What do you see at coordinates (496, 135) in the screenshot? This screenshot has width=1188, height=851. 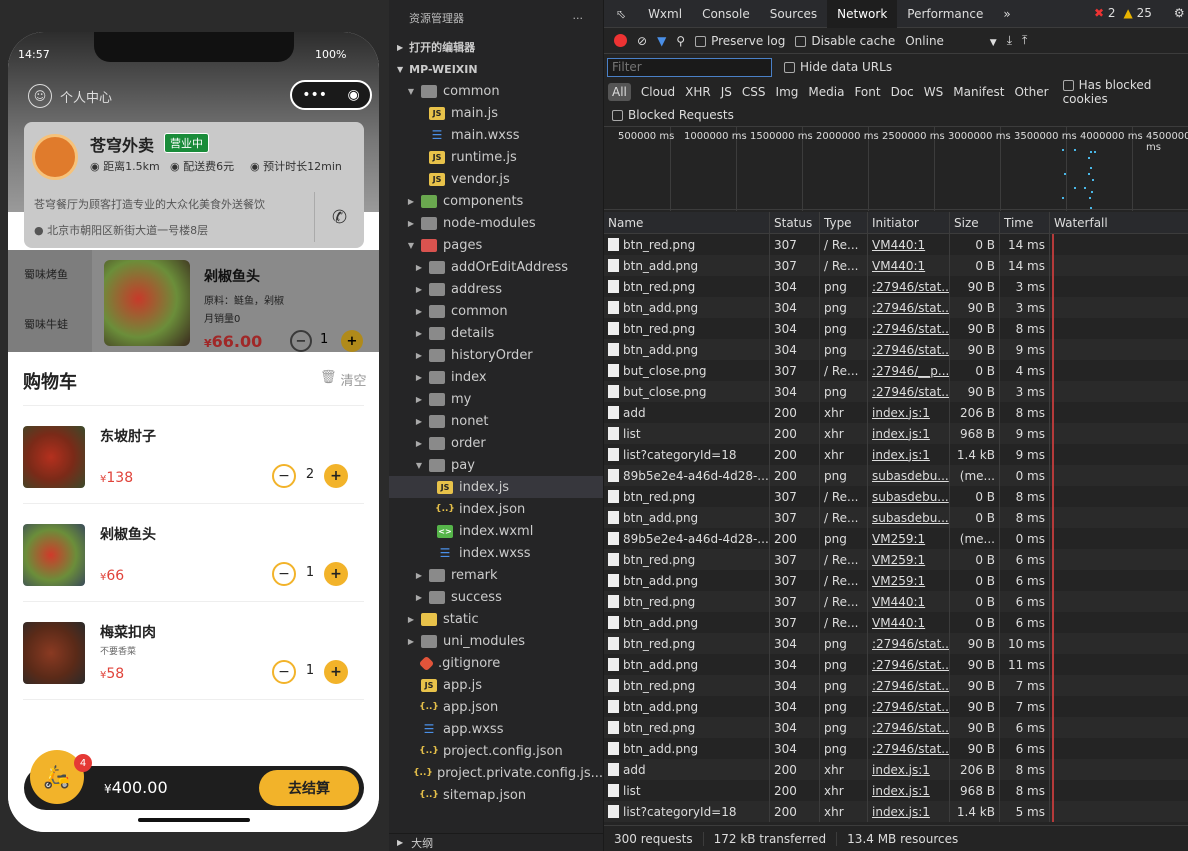 I see `tree-item: ☰ main.wxss` at bounding box center [496, 135].